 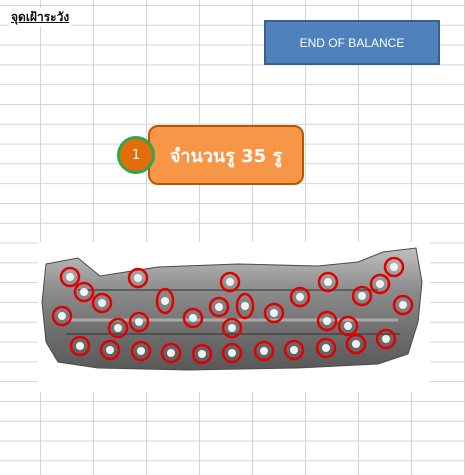 What do you see at coordinates (352, 42) in the screenshot?
I see `end-of-balance-button: END OF BALANCE` at bounding box center [352, 42].